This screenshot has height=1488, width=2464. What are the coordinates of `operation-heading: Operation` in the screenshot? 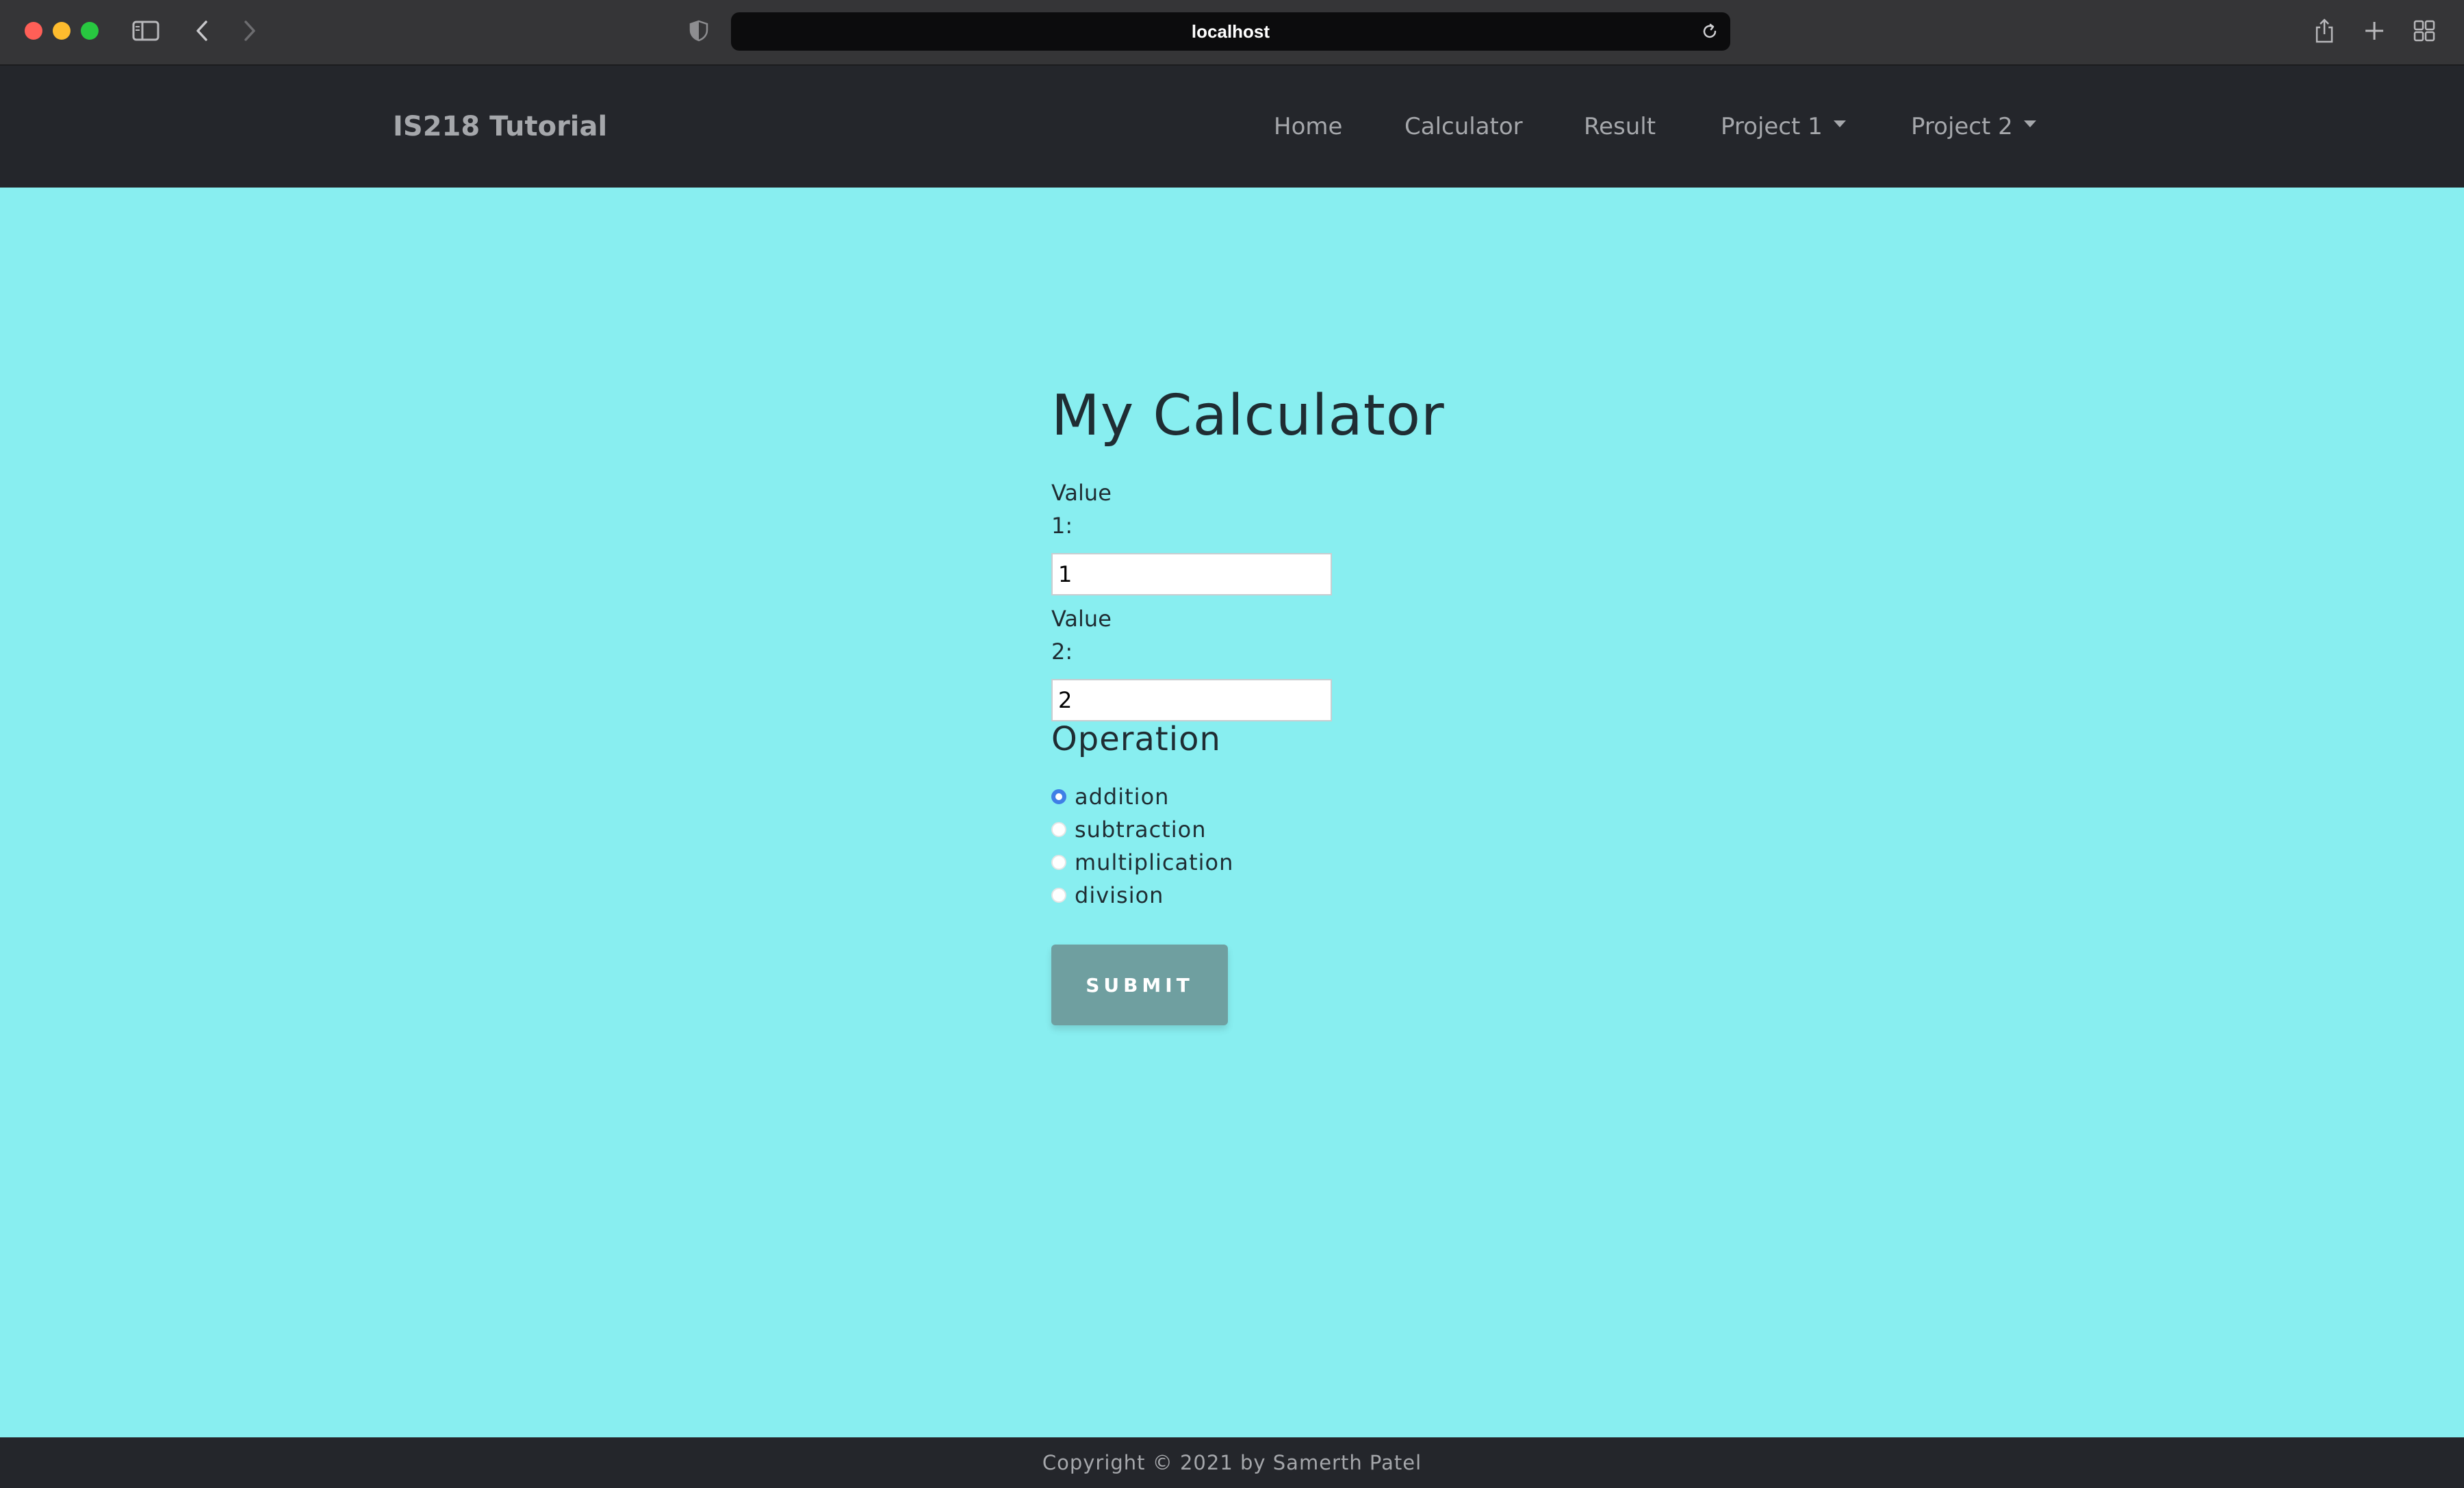 It's located at (1136, 739).